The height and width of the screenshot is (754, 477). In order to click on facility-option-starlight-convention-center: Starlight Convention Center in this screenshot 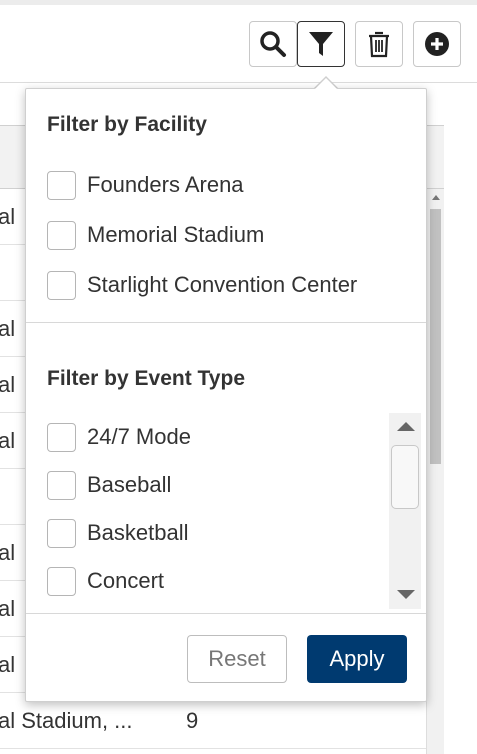, I will do `click(202, 285)`.